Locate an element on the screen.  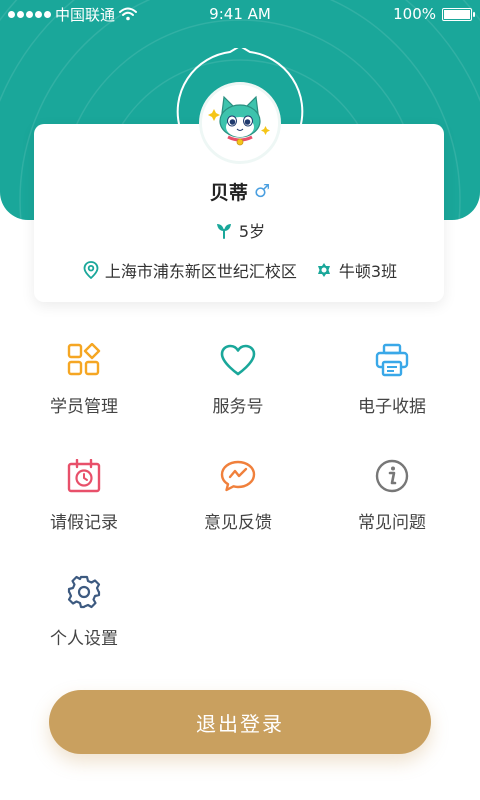
menu-label: 服务号 is located at coordinates (238, 407).